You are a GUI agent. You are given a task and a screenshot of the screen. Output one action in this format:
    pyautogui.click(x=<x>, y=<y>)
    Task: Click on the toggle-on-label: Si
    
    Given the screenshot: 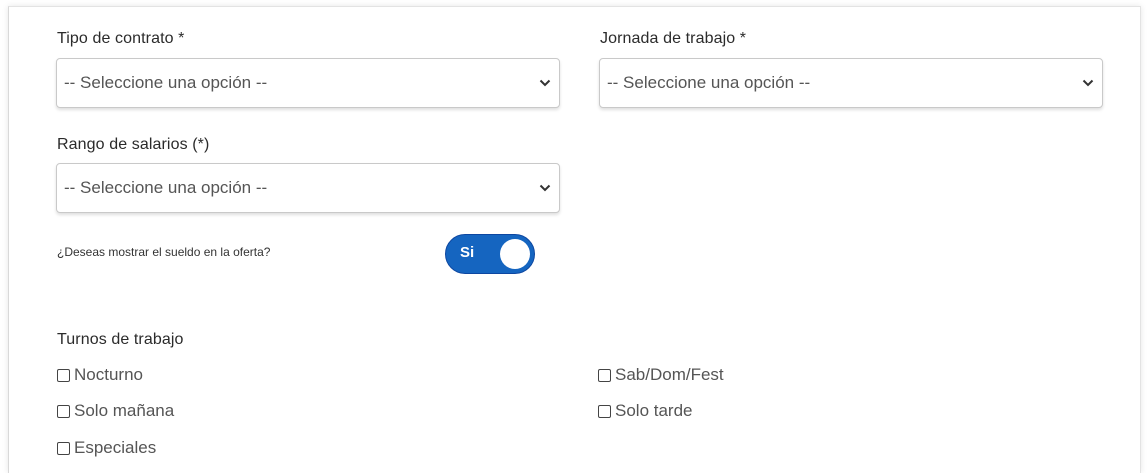 What is the action you would take?
    pyautogui.click(x=467, y=252)
    